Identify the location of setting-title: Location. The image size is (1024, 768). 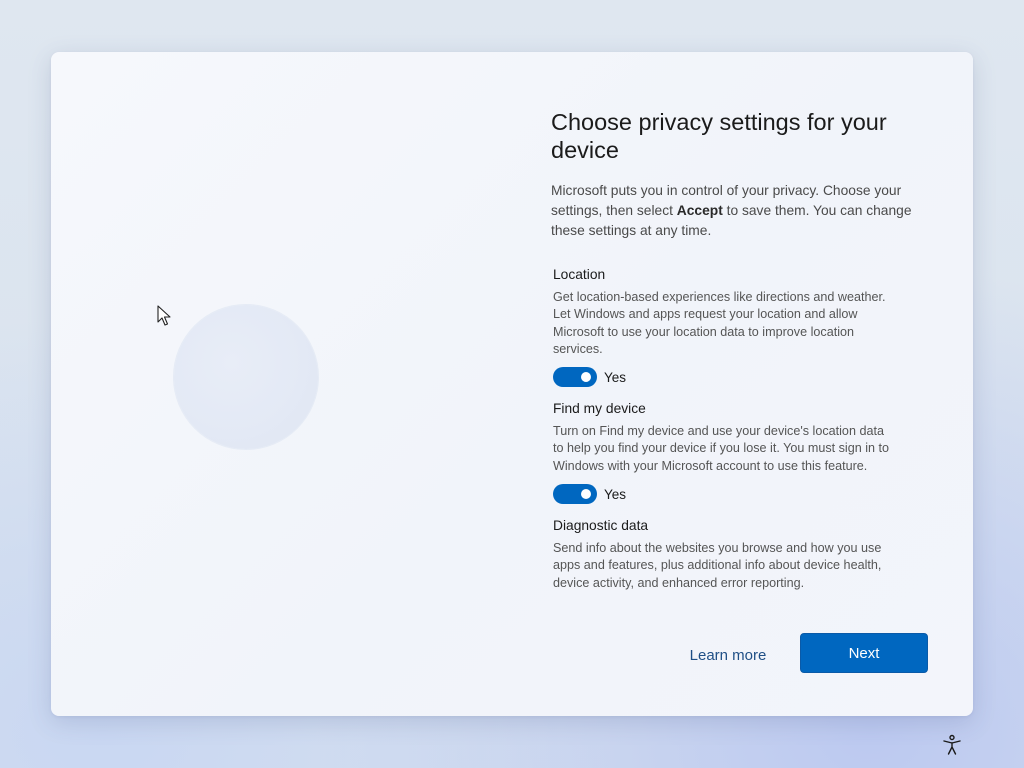
(579, 274).